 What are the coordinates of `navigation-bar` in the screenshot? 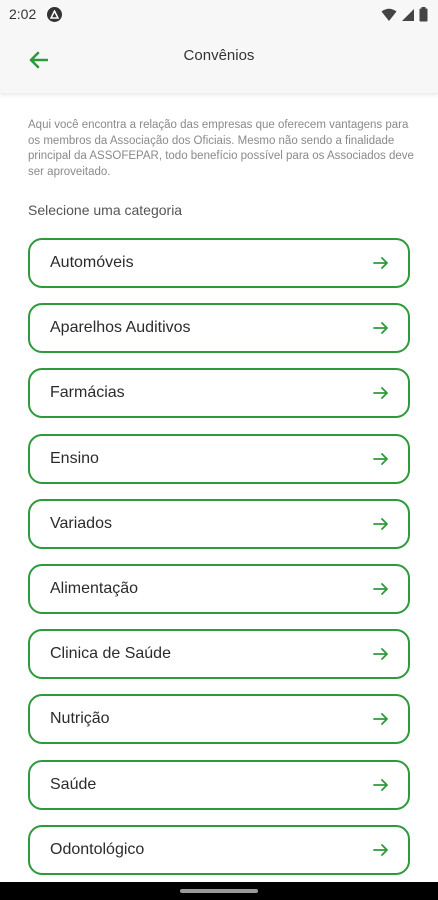 It's located at (219, 891).